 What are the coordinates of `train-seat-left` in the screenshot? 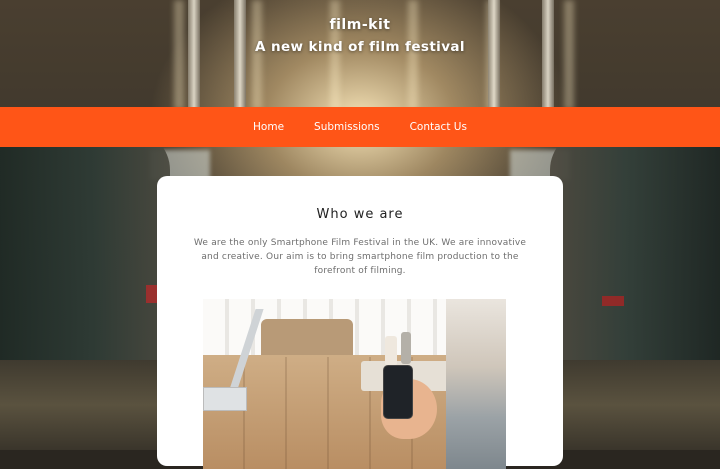 It's located at (85, 250).